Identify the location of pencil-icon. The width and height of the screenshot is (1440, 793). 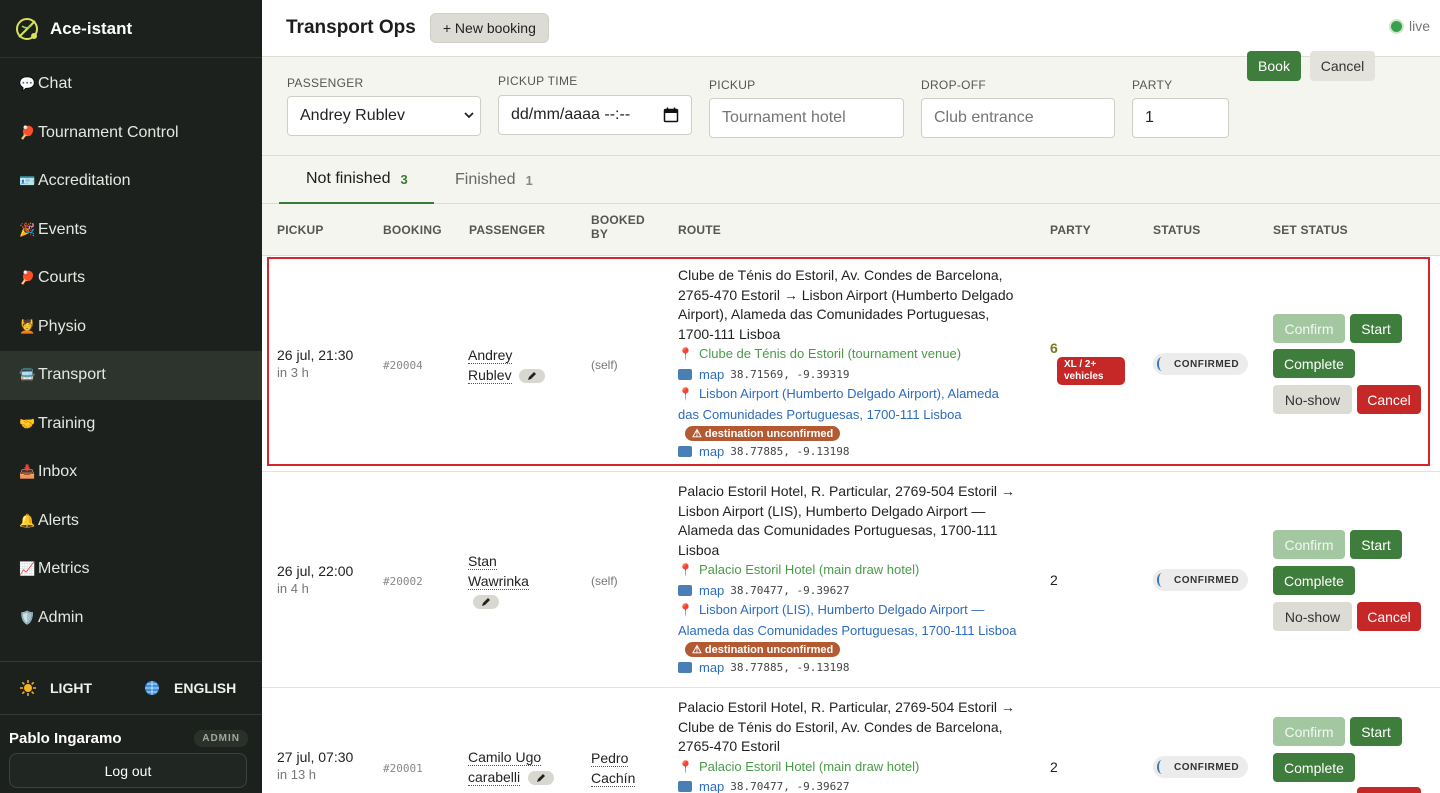
(532, 376).